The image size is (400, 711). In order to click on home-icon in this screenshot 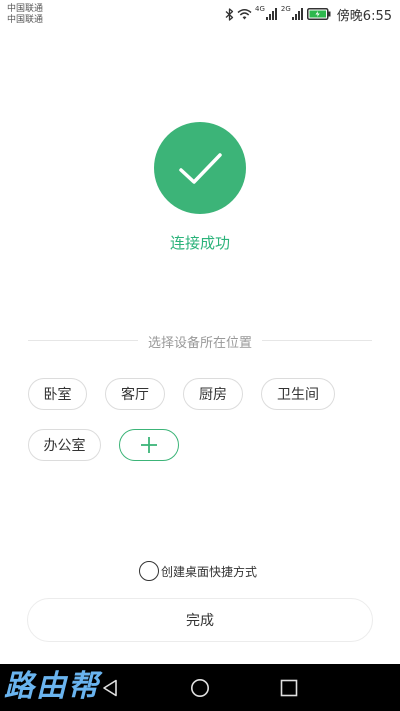, I will do `click(200, 687)`.